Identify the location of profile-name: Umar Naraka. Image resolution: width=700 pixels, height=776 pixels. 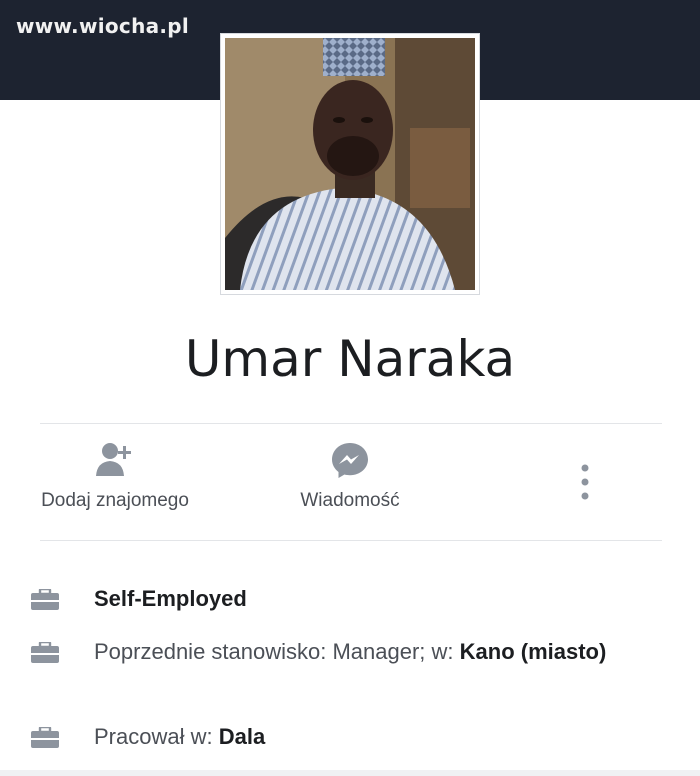
(350, 359).